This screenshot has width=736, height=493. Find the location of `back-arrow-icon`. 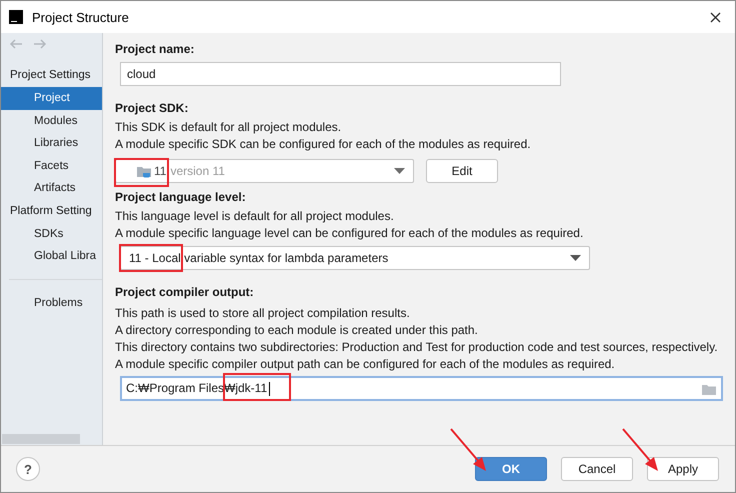

back-arrow-icon is located at coordinates (16, 44).